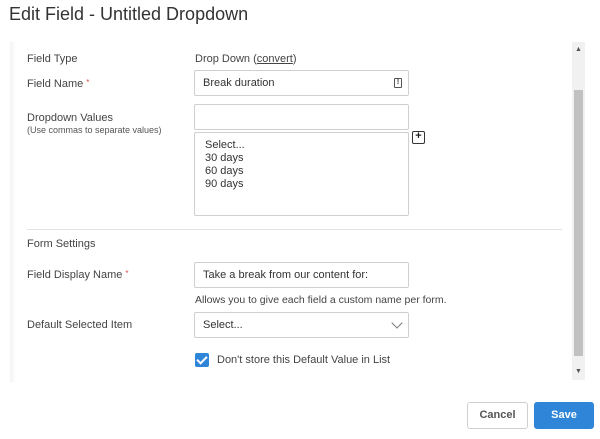 This screenshot has width=600, height=439. What do you see at coordinates (303, 360) in the screenshot?
I see `dont-store-label: Don't store this Default Value in List` at bounding box center [303, 360].